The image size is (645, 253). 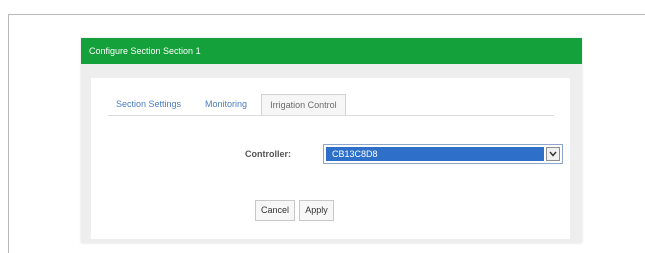 What do you see at coordinates (268, 154) in the screenshot?
I see `controller-label: Controller:` at bounding box center [268, 154].